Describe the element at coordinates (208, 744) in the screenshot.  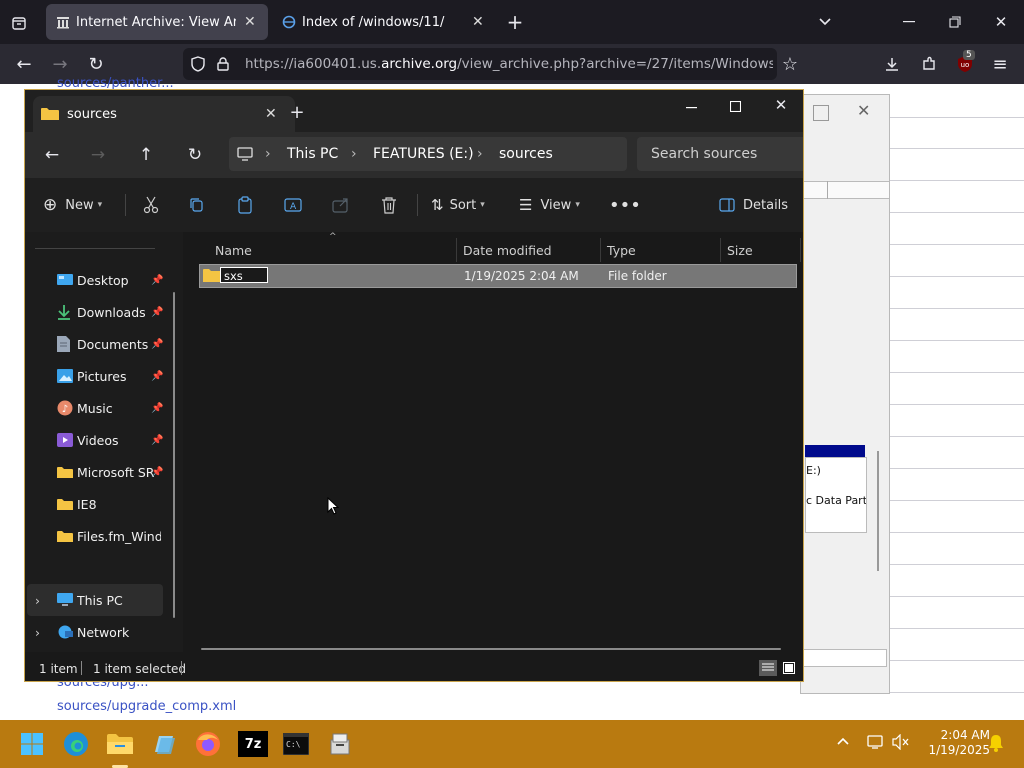
I see `firefox-icon` at that location.